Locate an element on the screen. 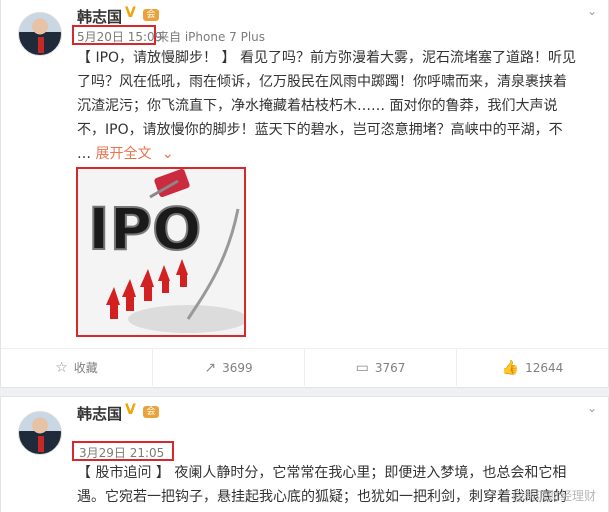 The image size is (609, 512). post-line: 不，IPO，请放慢你的脚步！蓝天下的碧水，岂可恣意拥堵？高峡中的平湖，不 is located at coordinates (320, 130).